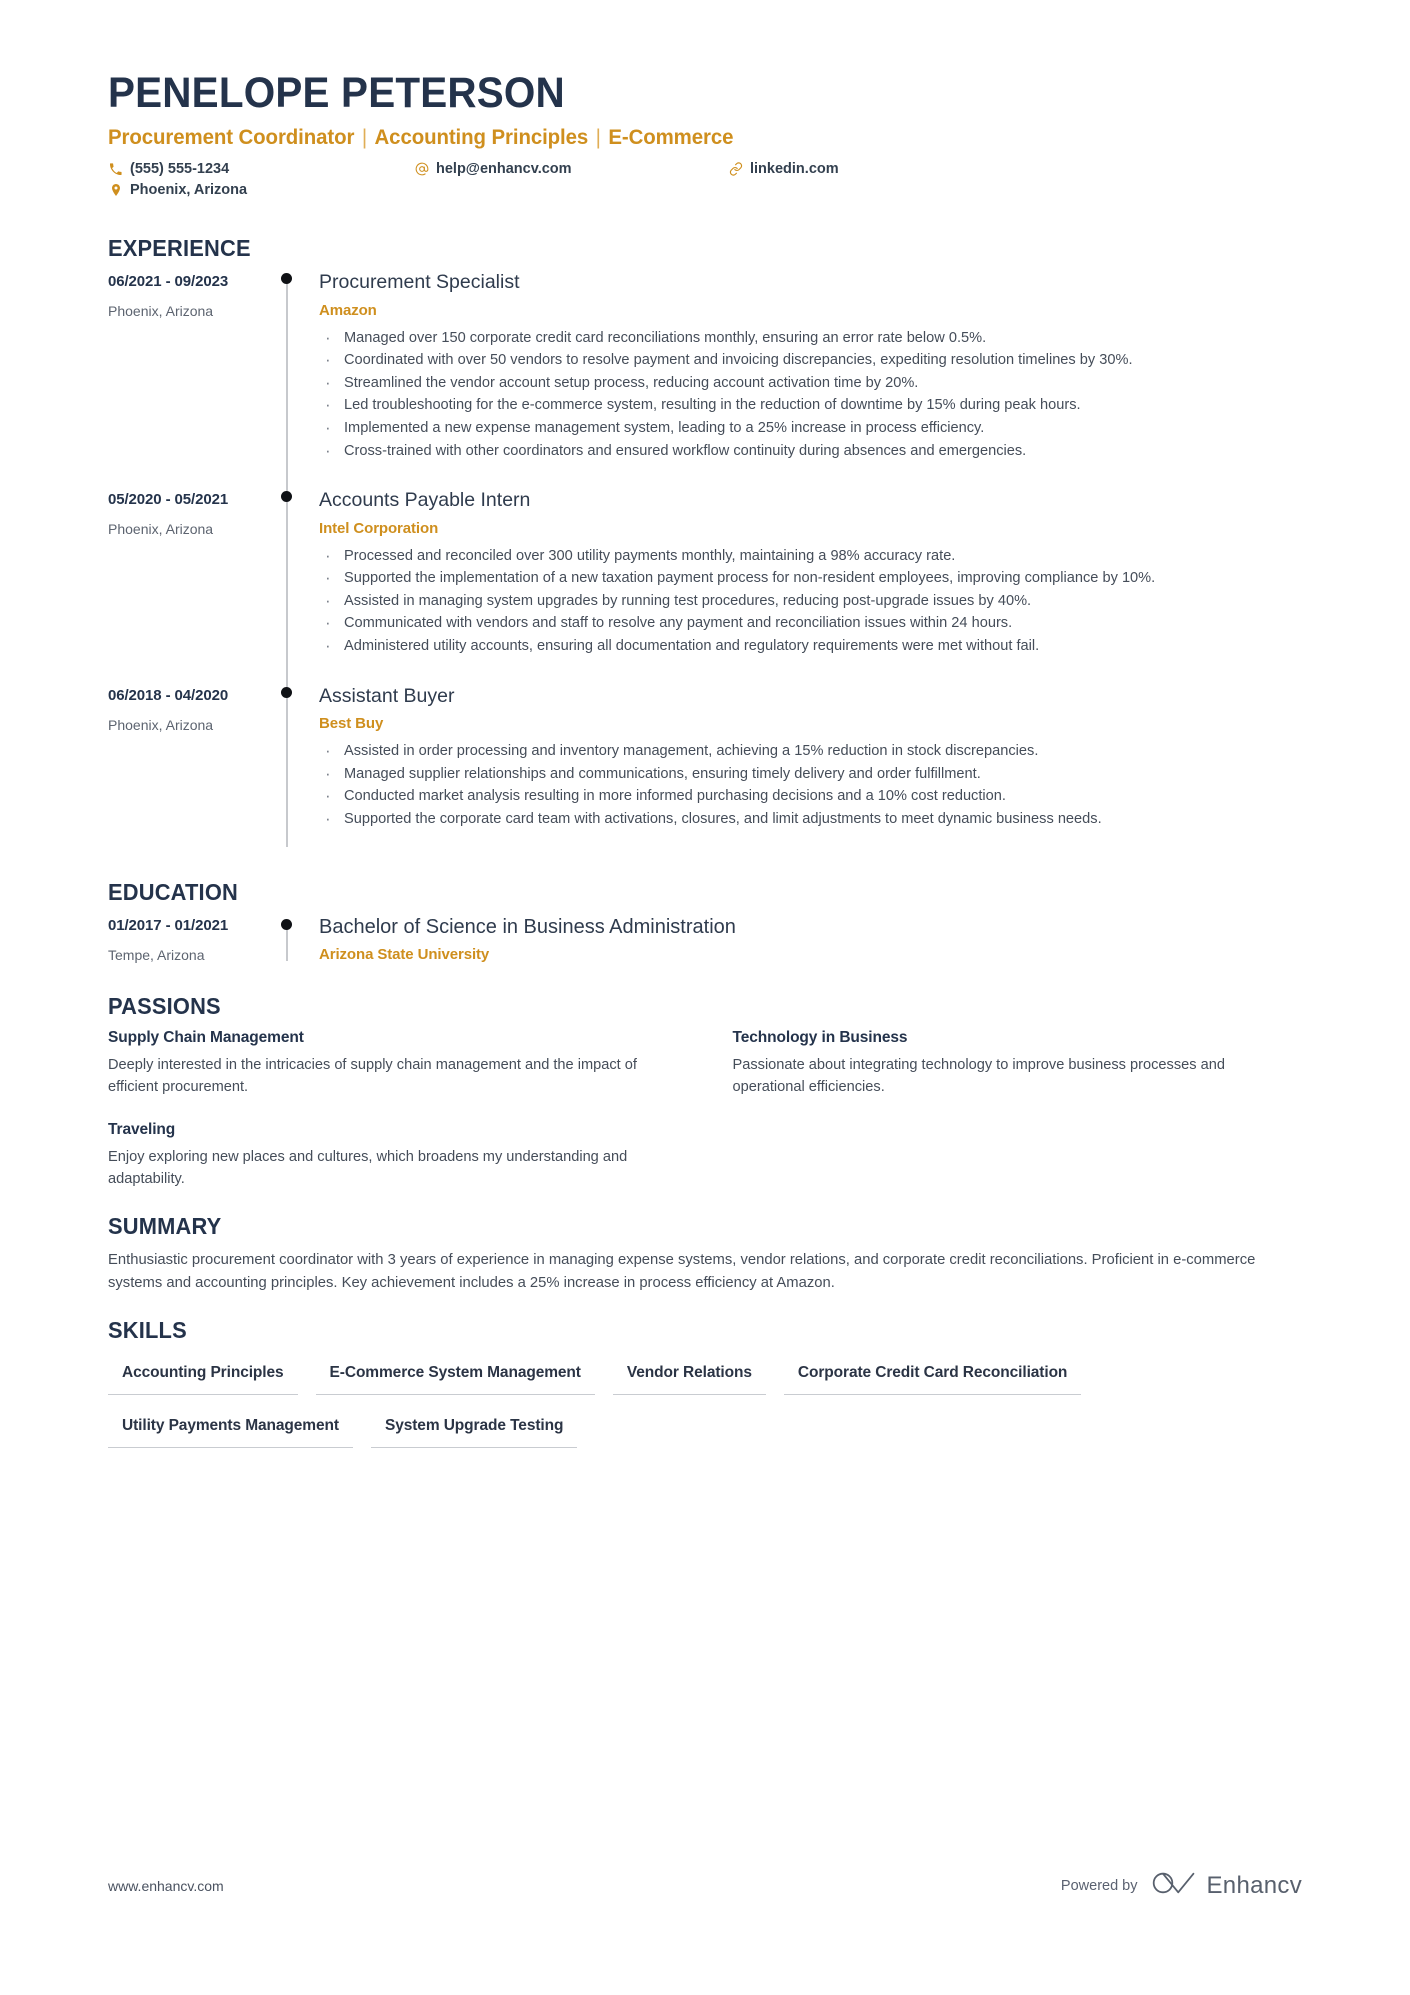 The image size is (1410, 1995). What do you see at coordinates (504, 169) in the screenshot?
I see `contact-email-value: help@enhancv.com` at bounding box center [504, 169].